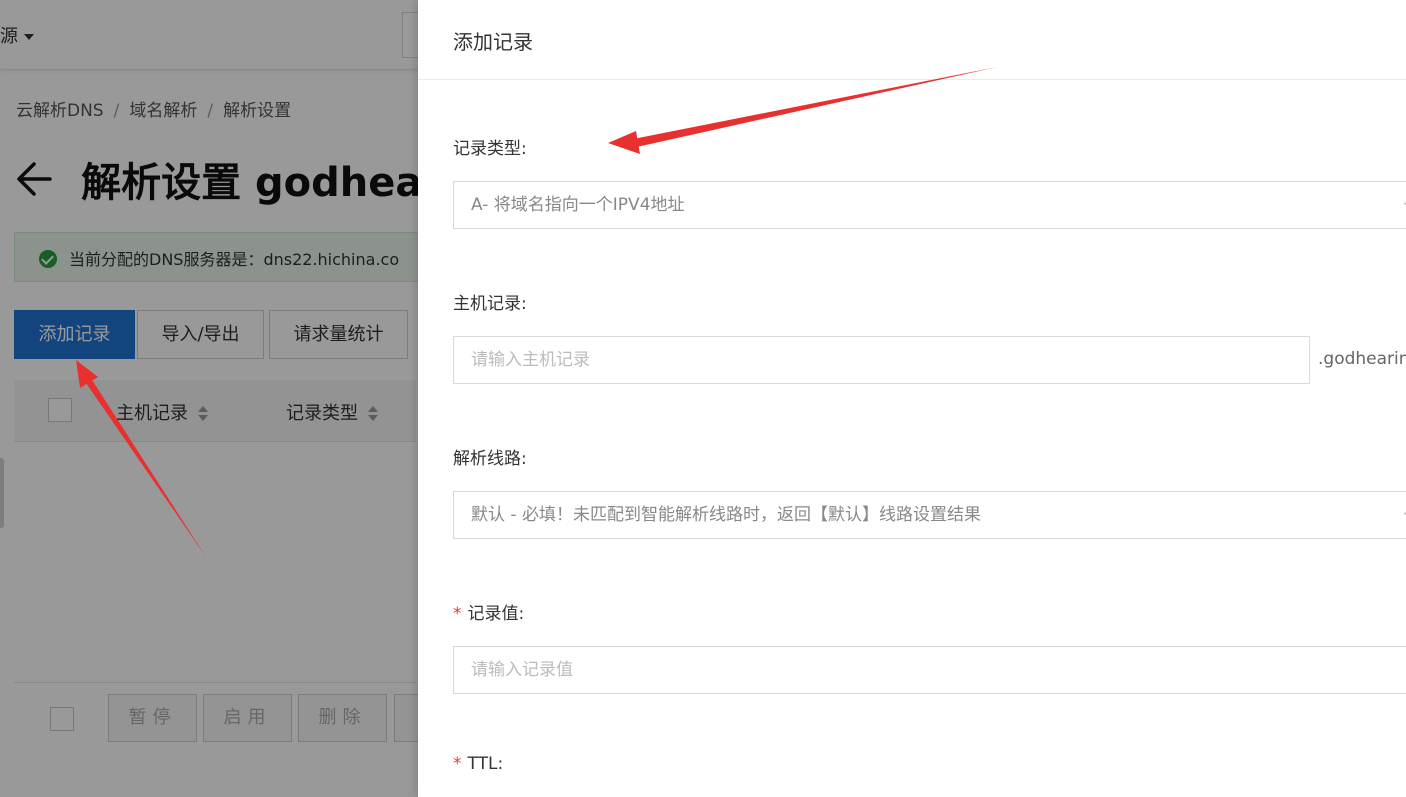  I want to click on ttl-label: TTL:, so click(485, 764).